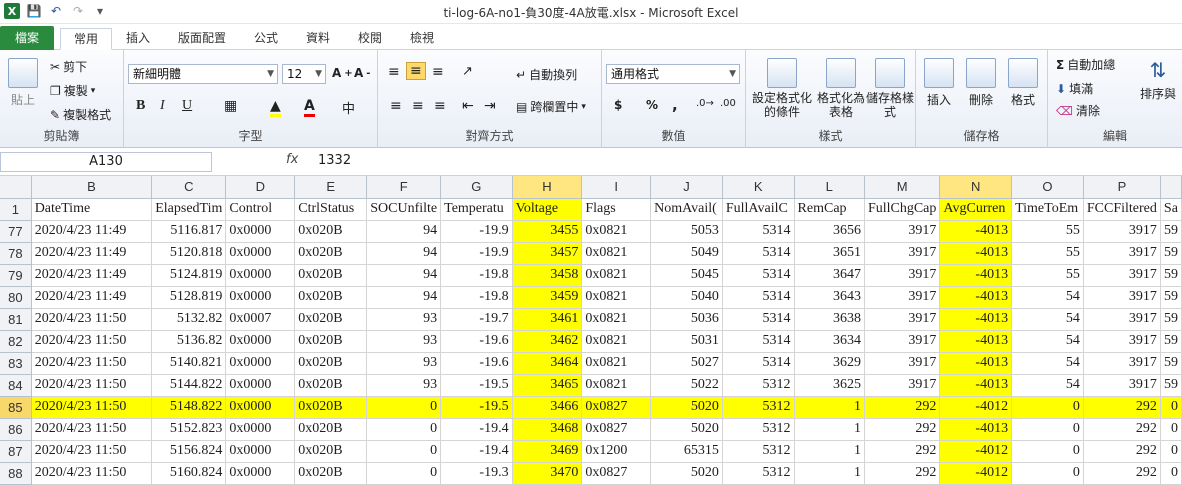  I want to click on tab-review: 校閱, so click(370, 39).